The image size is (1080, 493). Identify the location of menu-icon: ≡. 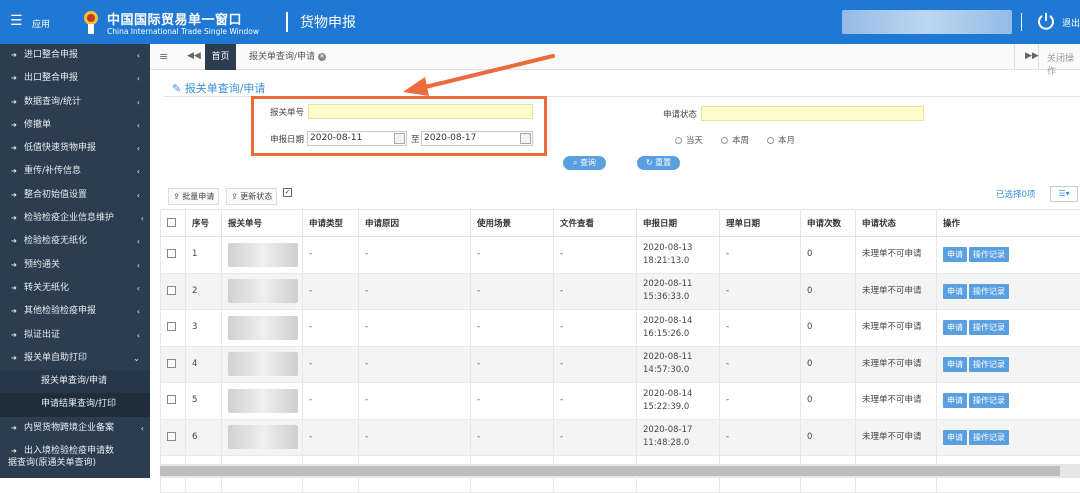
(163, 56).